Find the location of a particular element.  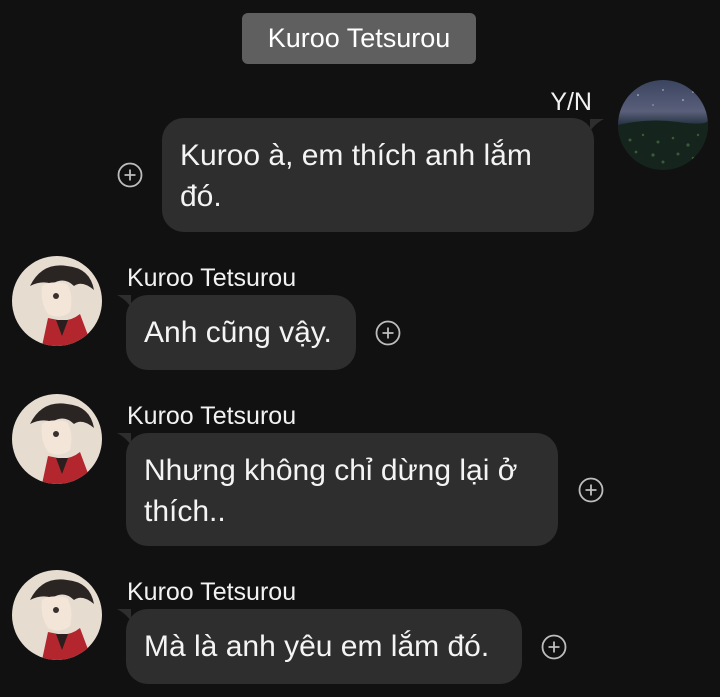

message-bubble-user: Kuroo à, em thích anh lắm đó. is located at coordinates (378, 175).